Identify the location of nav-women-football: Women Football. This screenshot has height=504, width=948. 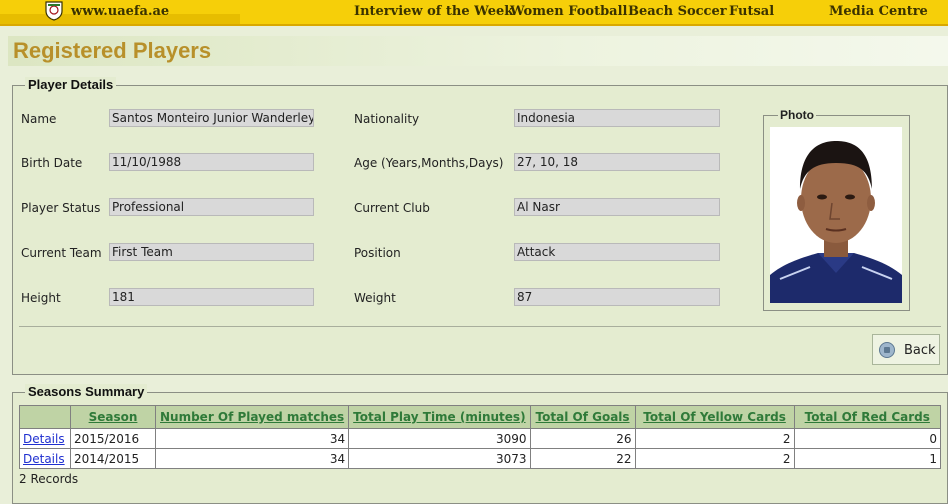
(568, 11).